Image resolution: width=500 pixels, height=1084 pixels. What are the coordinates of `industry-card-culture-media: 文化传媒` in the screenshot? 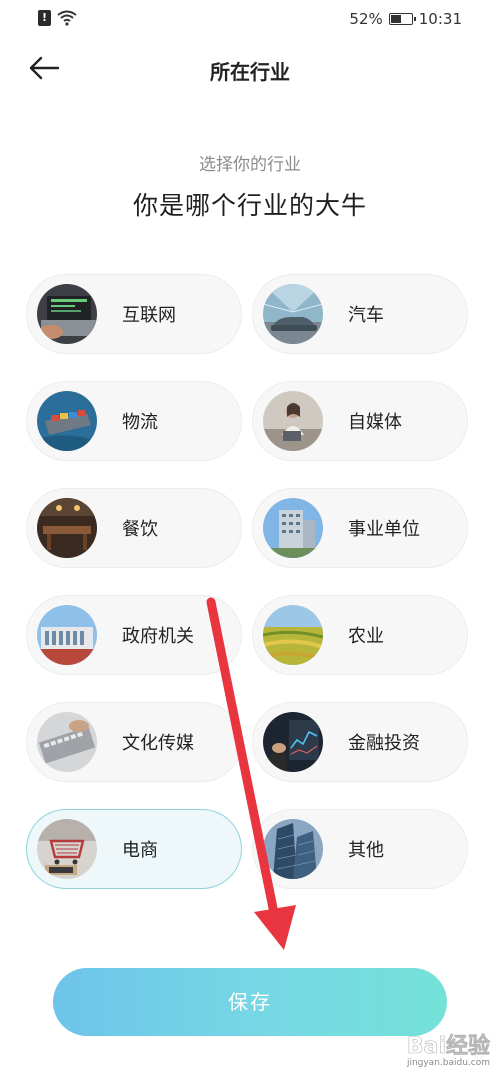 It's located at (134, 742).